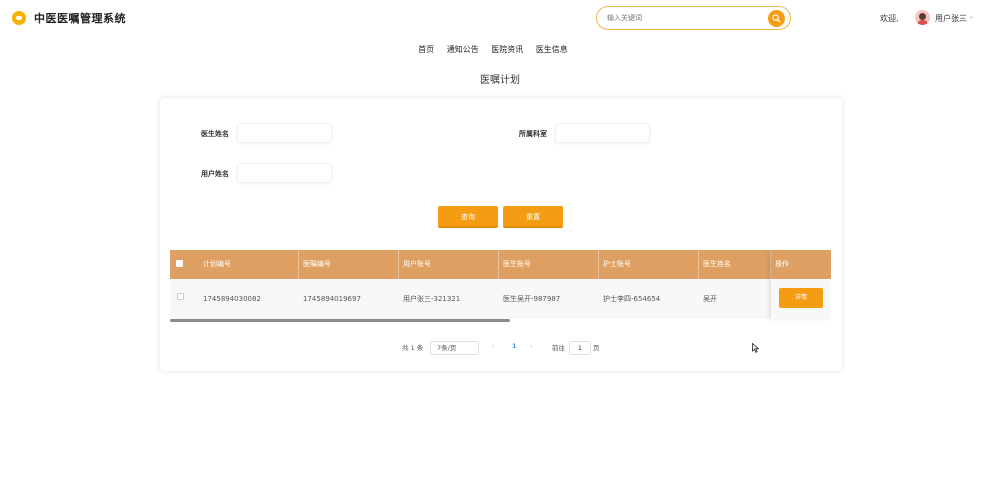 The height and width of the screenshot is (502, 986). Describe the element at coordinates (755, 348) in the screenshot. I see `mouse-cursor-icon` at that location.